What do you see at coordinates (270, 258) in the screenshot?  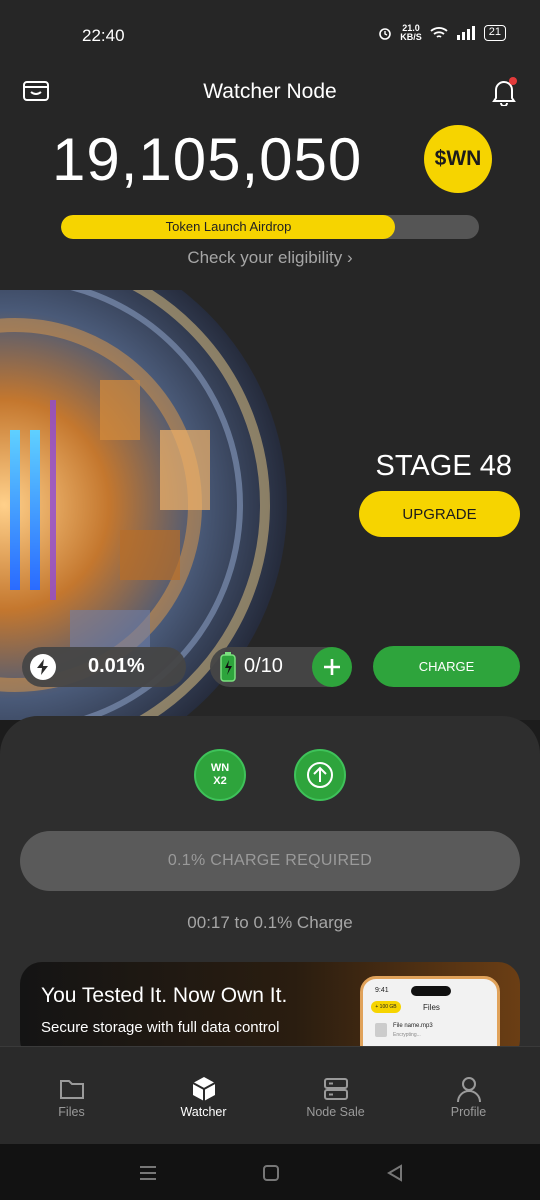 I see `check-eligibility-link: Check your eligibility ›` at bounding box center [270, 258].